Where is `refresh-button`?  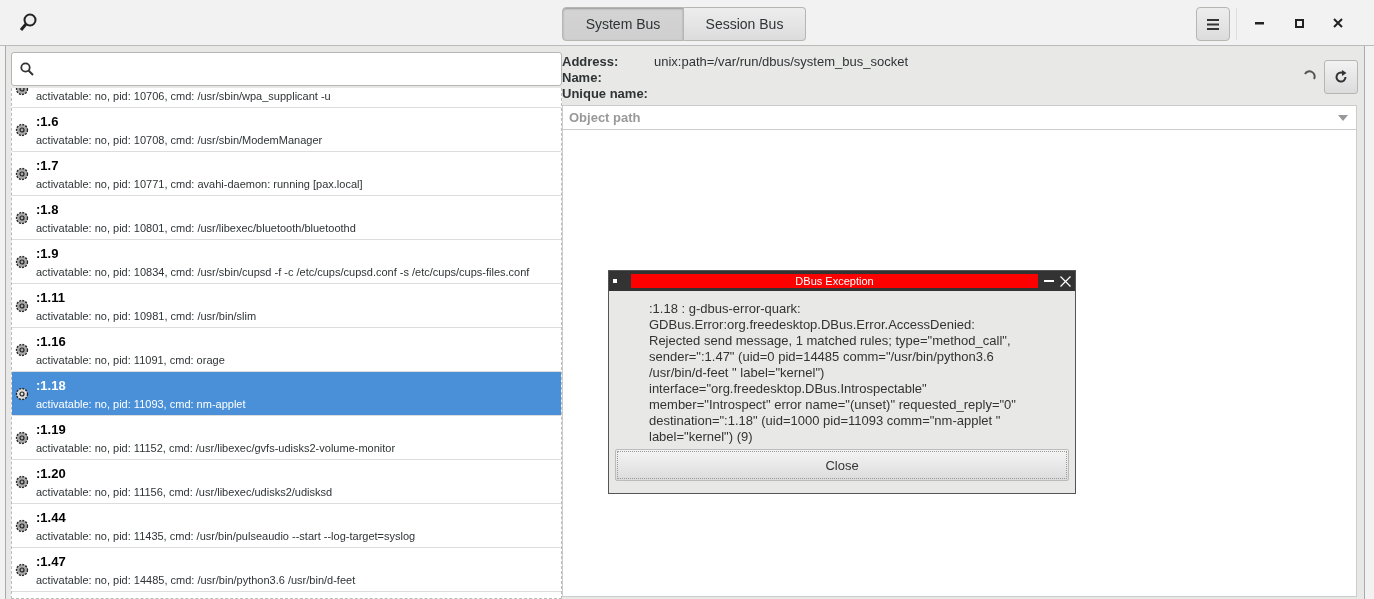
refresh-button is located at coordinates (1341, 77).